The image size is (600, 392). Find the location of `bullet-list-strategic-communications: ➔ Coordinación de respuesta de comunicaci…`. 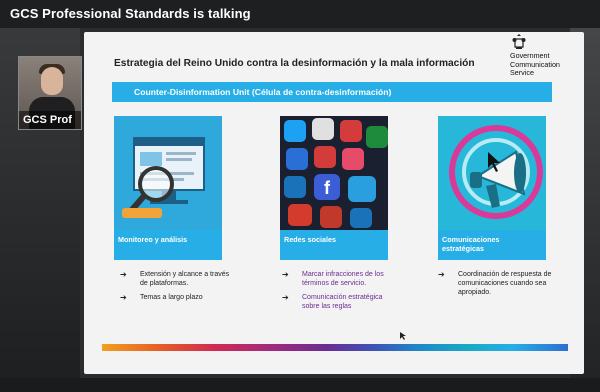

bullet-list-strategic-communications: ➔ Coordinación de respuesta de comunicaci… is located at coordinates (495, 286).